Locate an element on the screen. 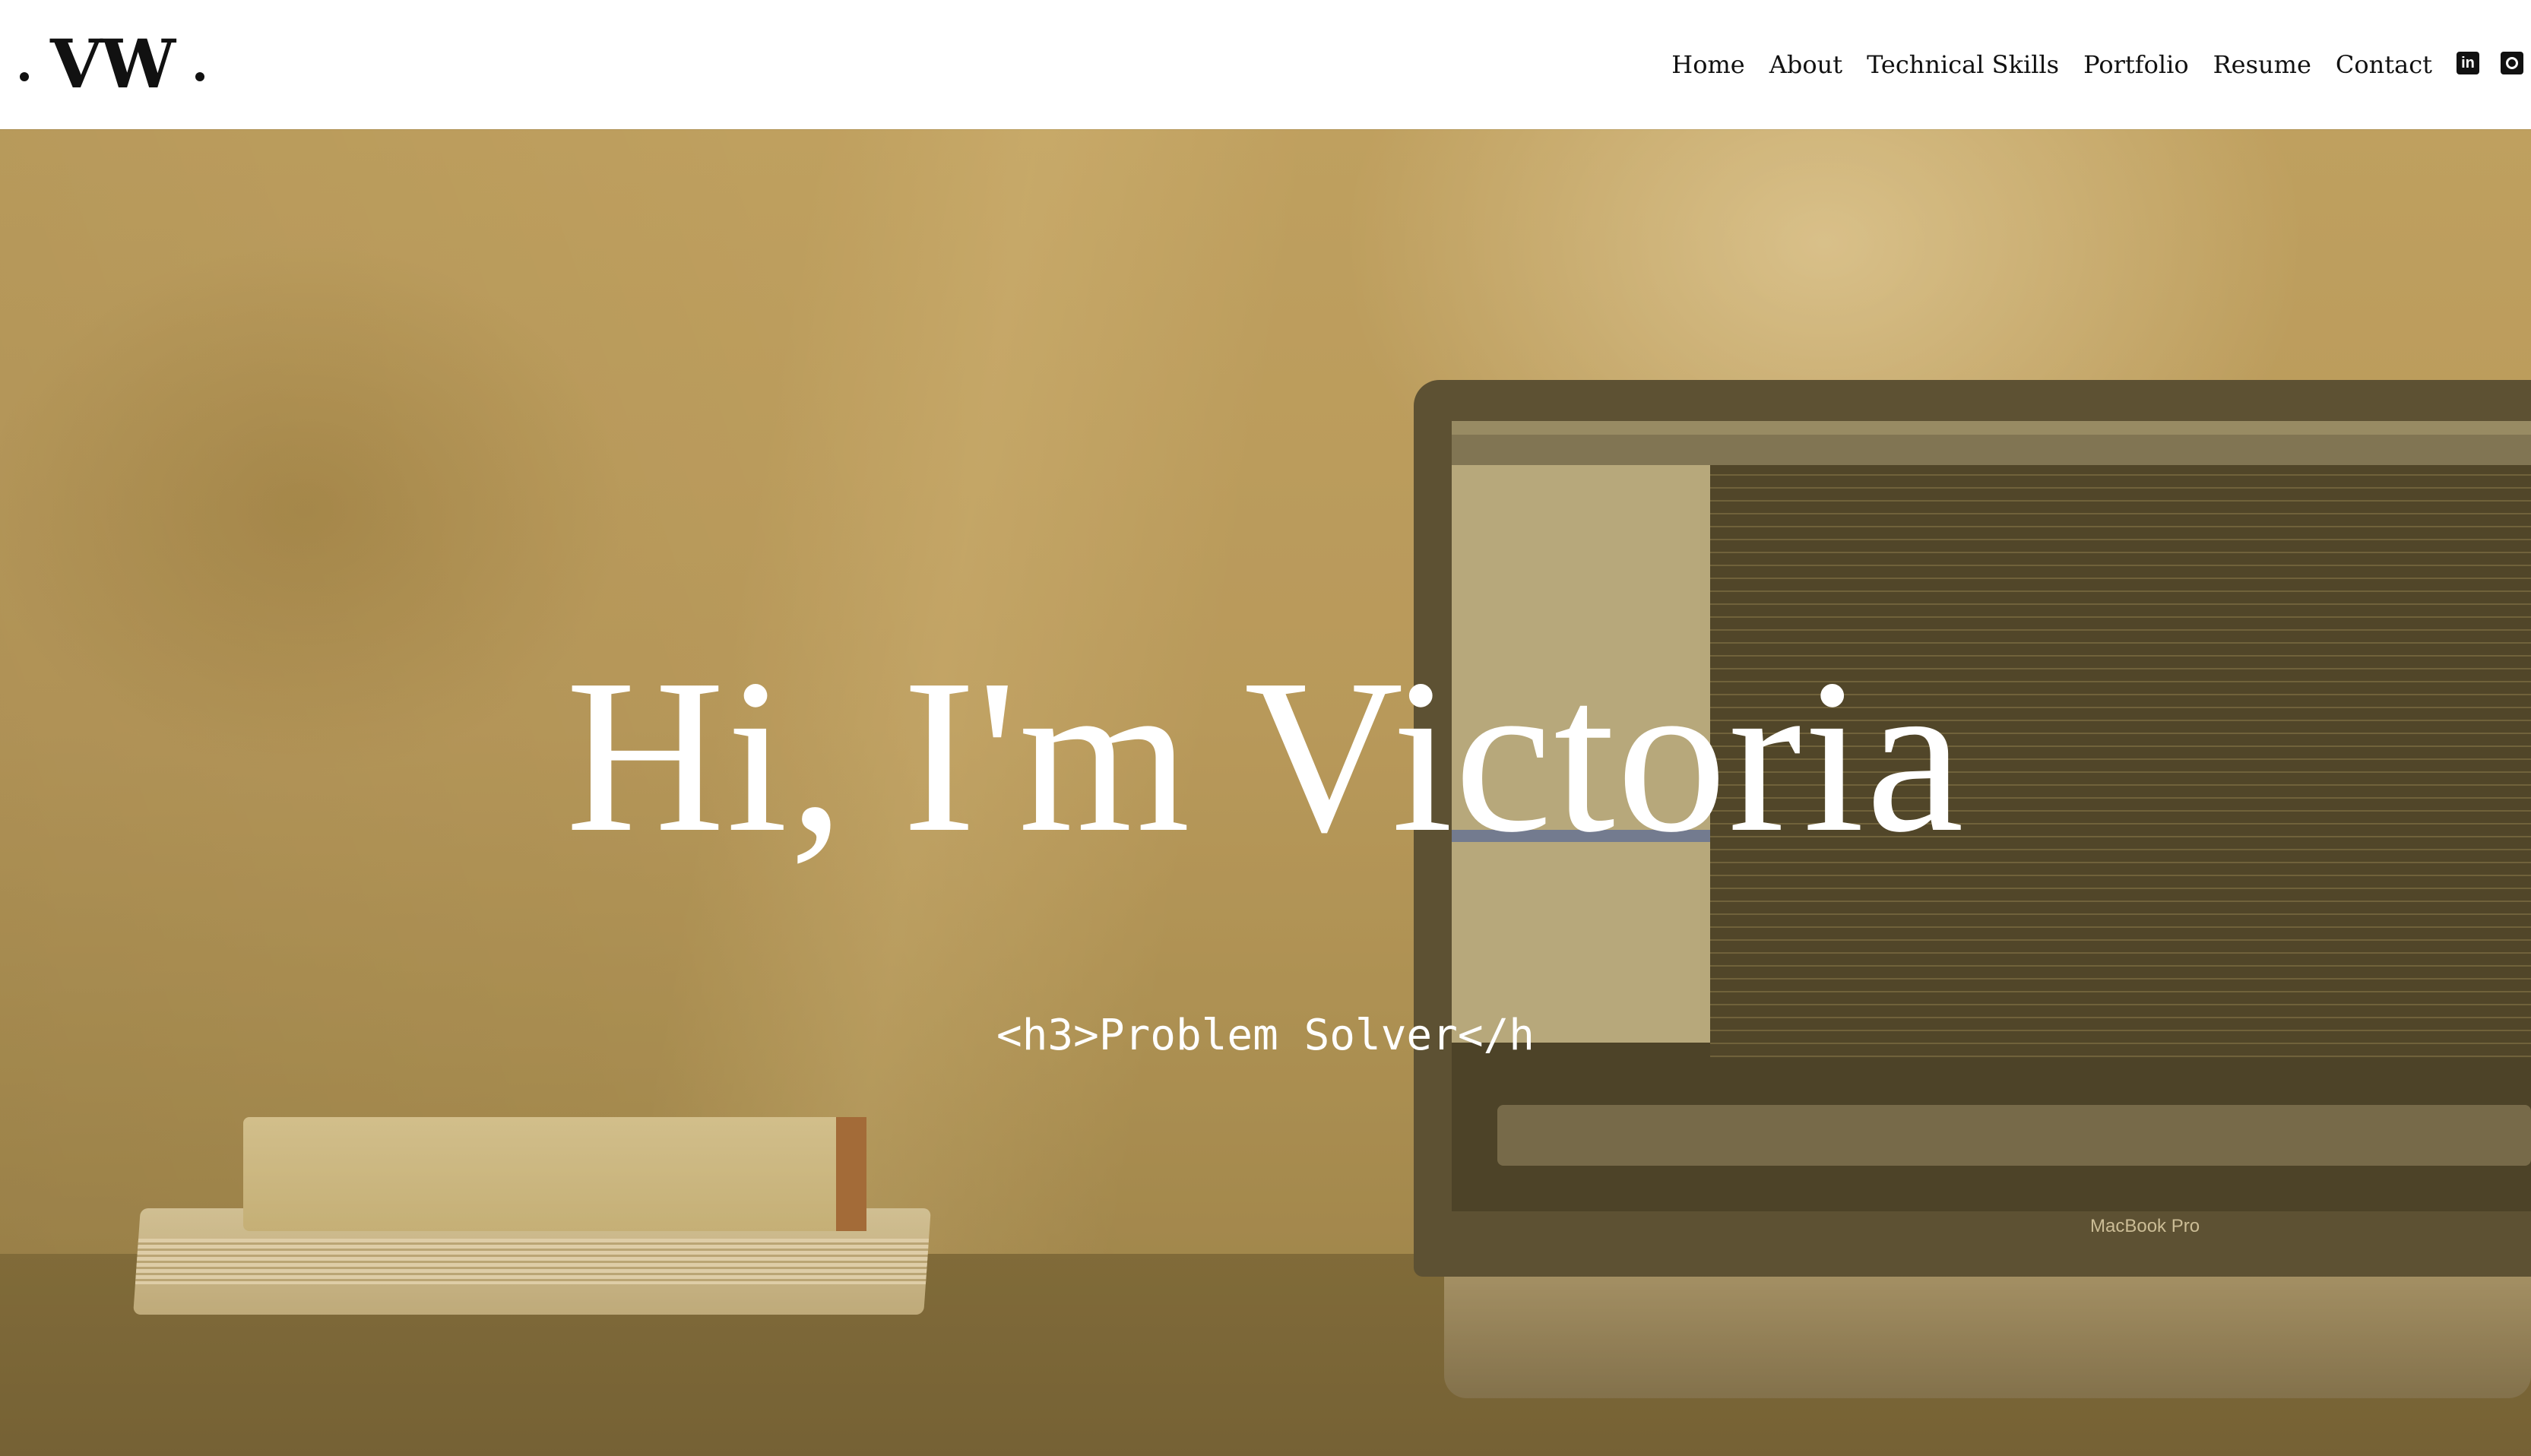 This screenshot has height=1456, width=2531. hero-subtitle: <h3>Problem Solver</h is located at coordinates (1265, 1036).